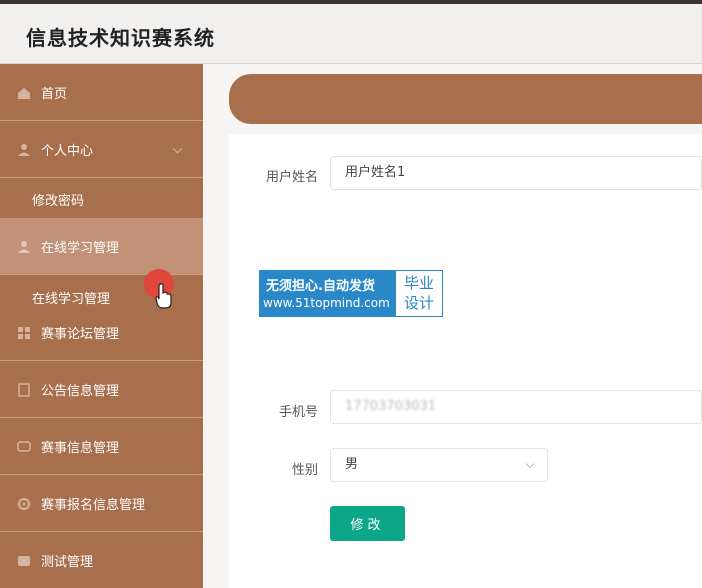  I want to click on watermark-right: 毕业 设计, so click(419, 293).